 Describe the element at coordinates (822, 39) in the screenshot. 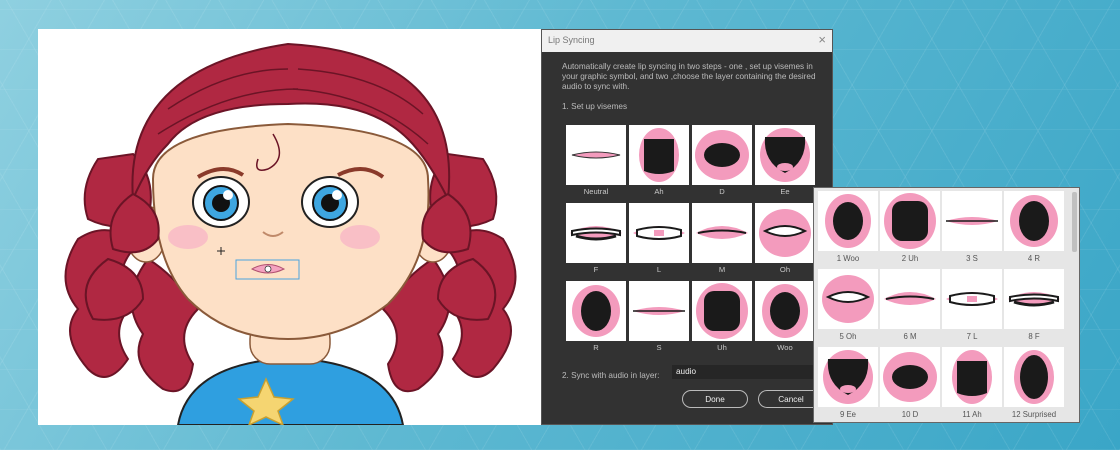

I see `close-icon: ×` at that location.